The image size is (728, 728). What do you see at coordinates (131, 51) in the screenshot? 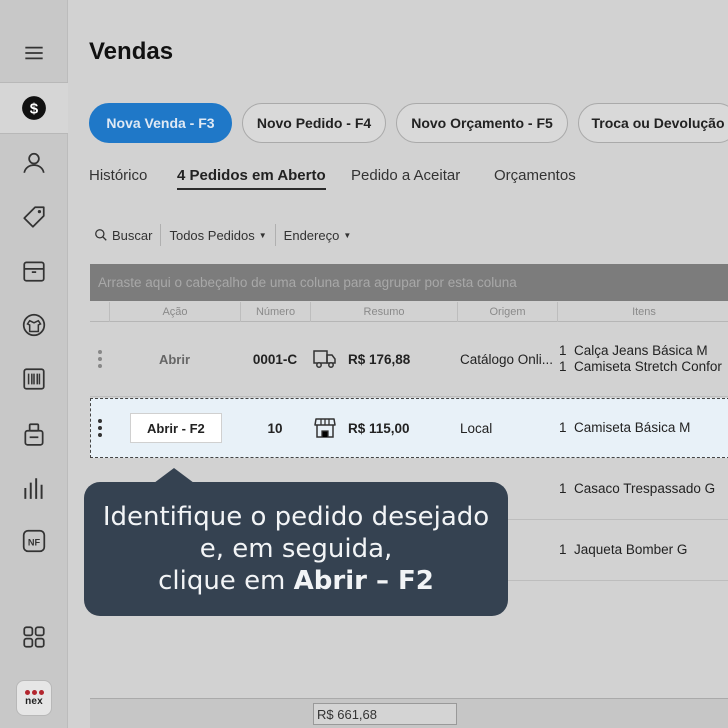
I see `page-title: Vendas` at bounding box center [131, 51].